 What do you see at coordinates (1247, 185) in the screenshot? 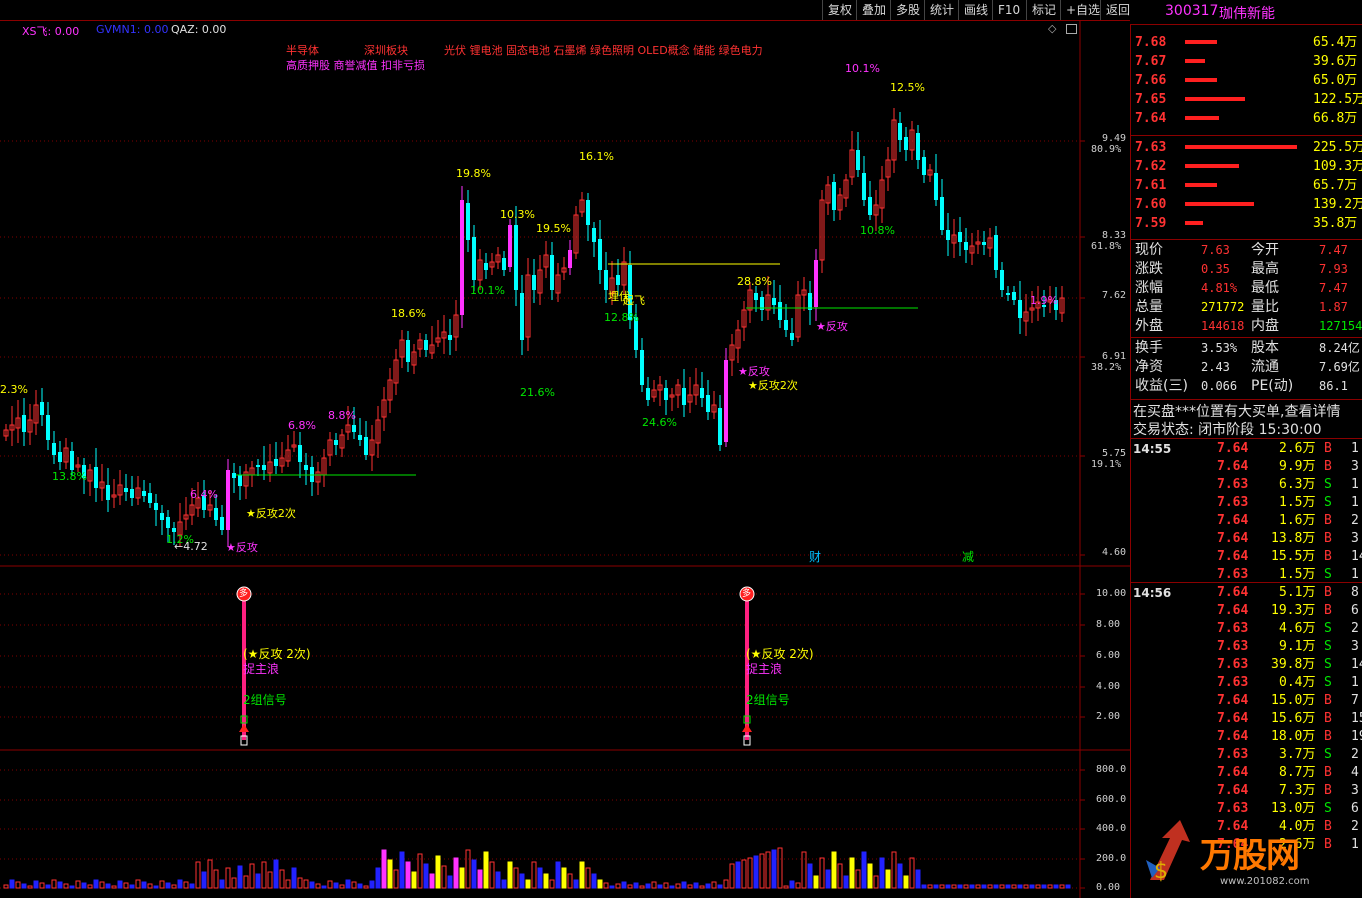
I see `order-book-row: 7.61 65.7万` at bounding box center [1247, 185].